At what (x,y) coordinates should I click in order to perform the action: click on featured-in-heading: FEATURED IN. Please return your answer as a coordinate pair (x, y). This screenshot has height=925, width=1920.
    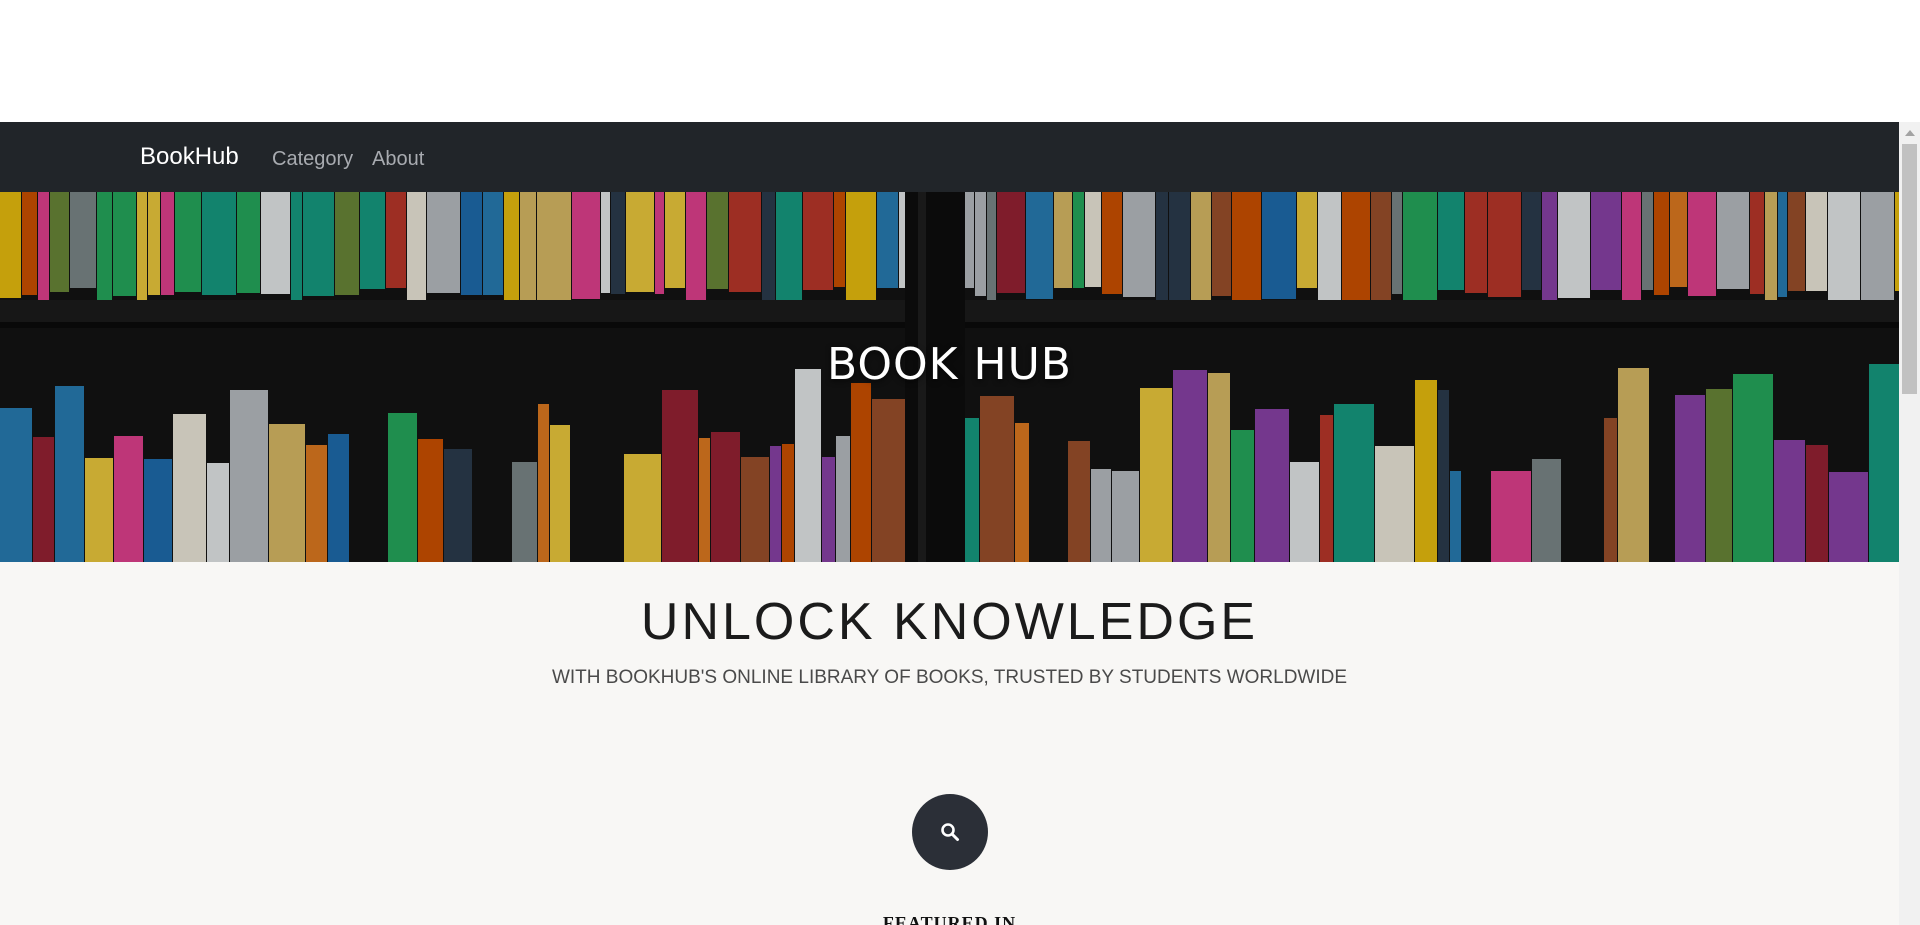
    Looking at the image, I should click on (949, 919).